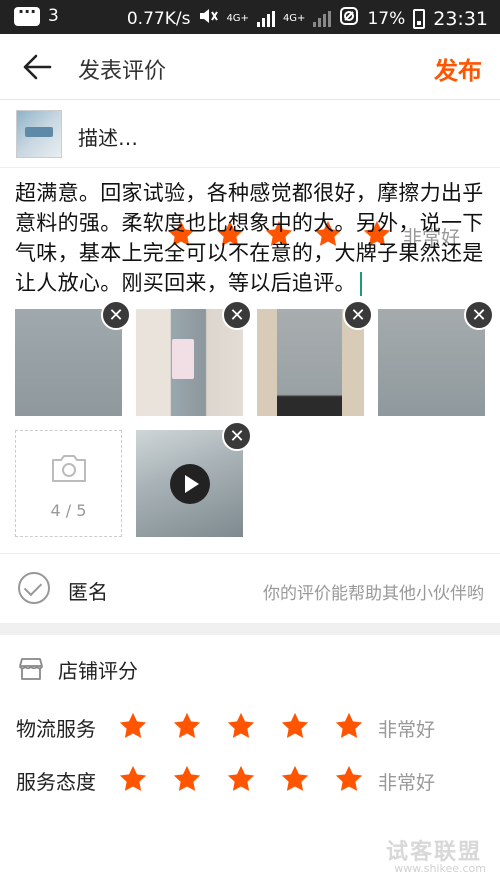 This screenshot has width=500, height=888. Describe the element at coordinates (250, 67) in the screenshot. I see `top-bar: 发表评价 发布` at that location.